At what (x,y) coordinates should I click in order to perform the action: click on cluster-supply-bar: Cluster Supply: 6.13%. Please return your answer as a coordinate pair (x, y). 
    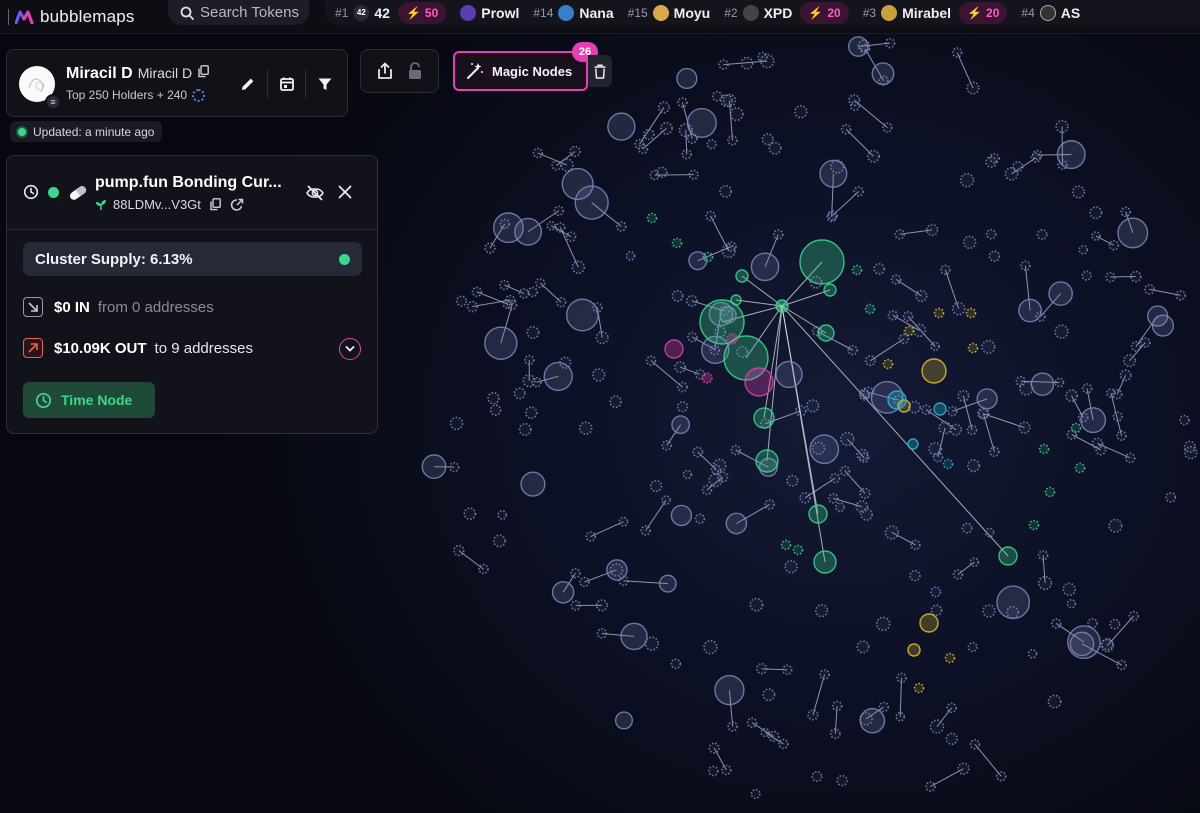
    Looking at the image, I should click on (192, 259).